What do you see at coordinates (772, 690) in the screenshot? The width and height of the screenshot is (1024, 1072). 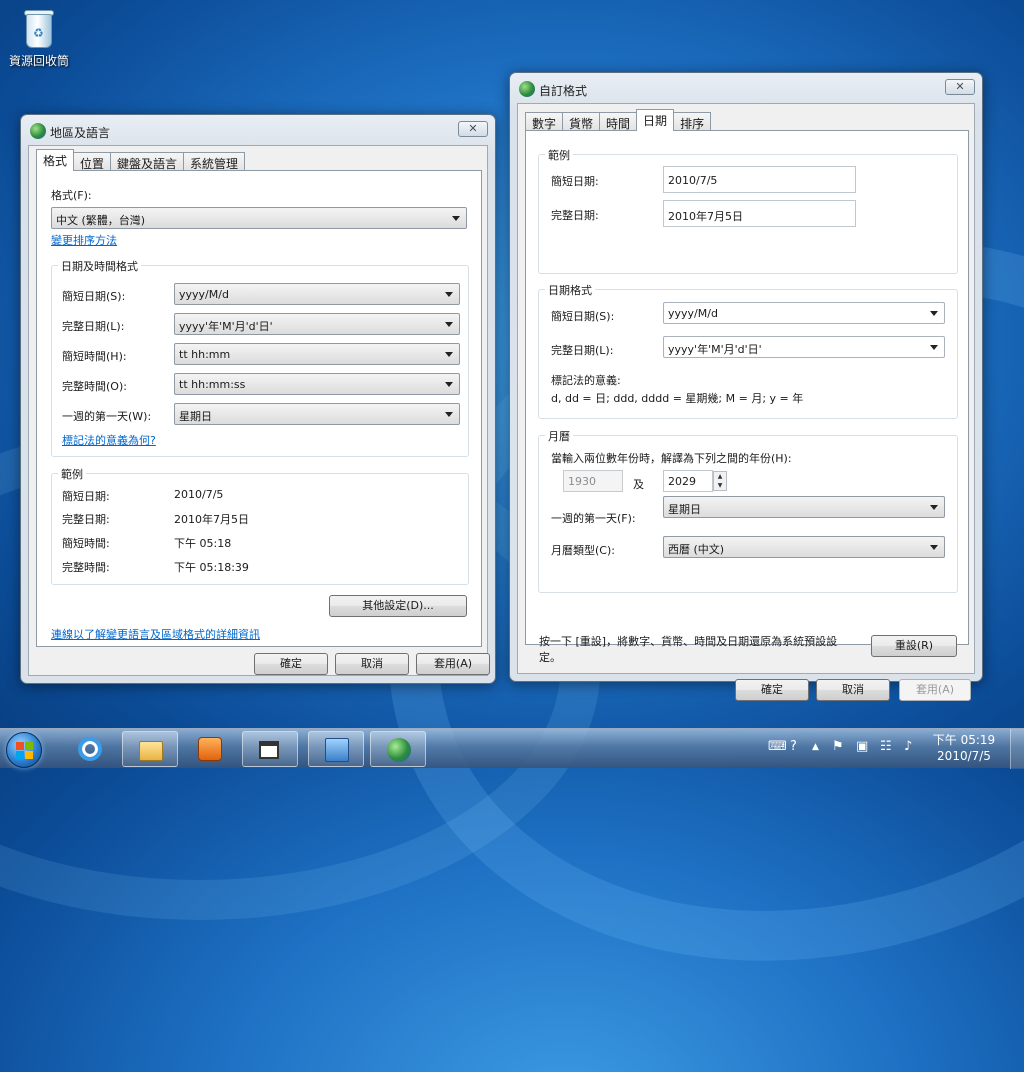 I see `custom-ok-button: 確定` at bounding box center [772, 690].